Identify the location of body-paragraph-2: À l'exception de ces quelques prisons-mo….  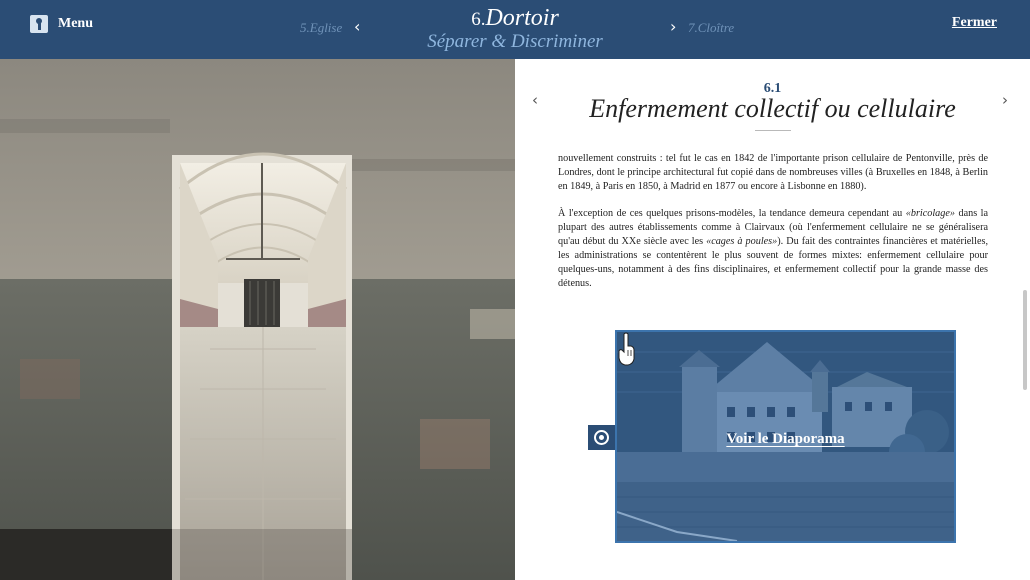
(773, 249).